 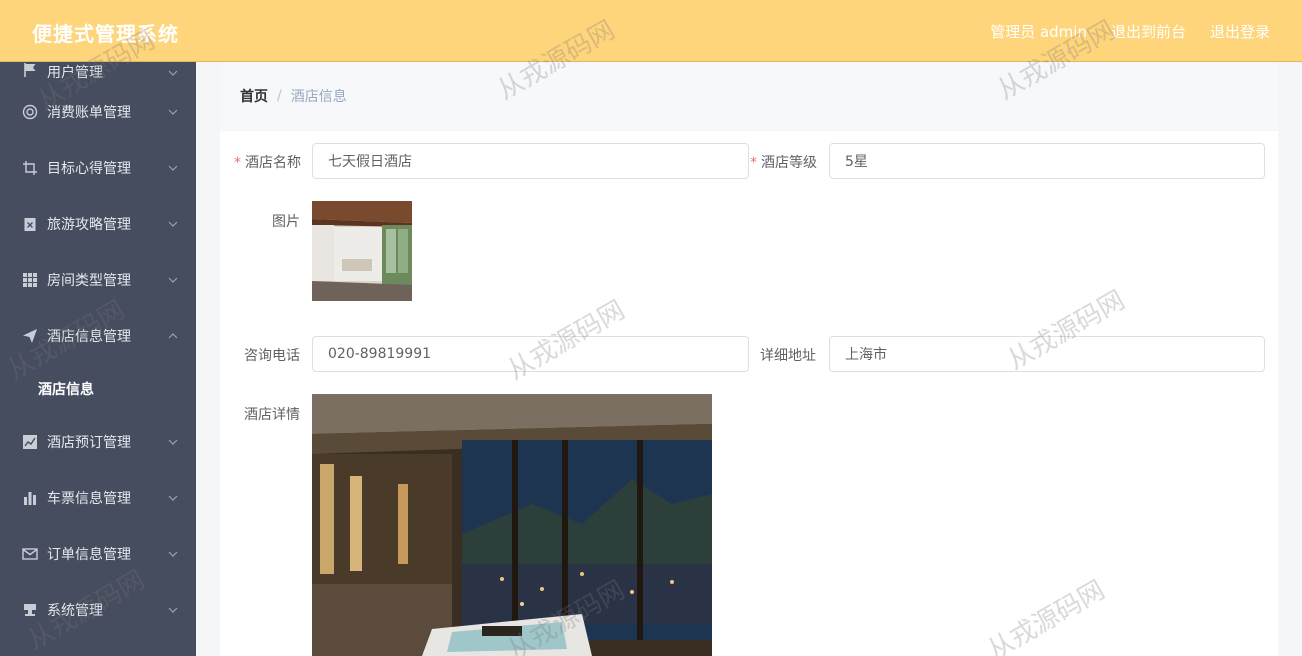 I want to click on sidebar-item-system-management: 系统管理, so click(x=98, y=610).